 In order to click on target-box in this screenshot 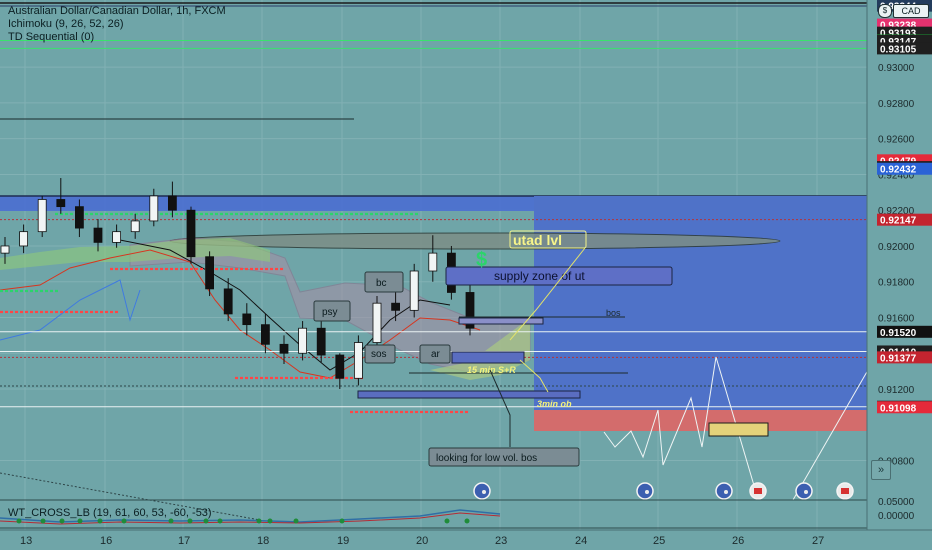, I will do `click(738, 429)`.